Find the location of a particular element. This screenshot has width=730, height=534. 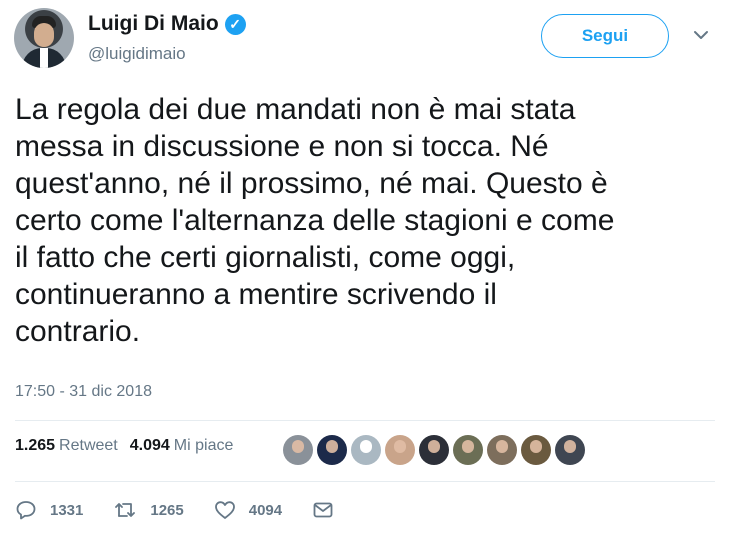

verified-badge-icon: ✓ is located at coordinates (235, 24).